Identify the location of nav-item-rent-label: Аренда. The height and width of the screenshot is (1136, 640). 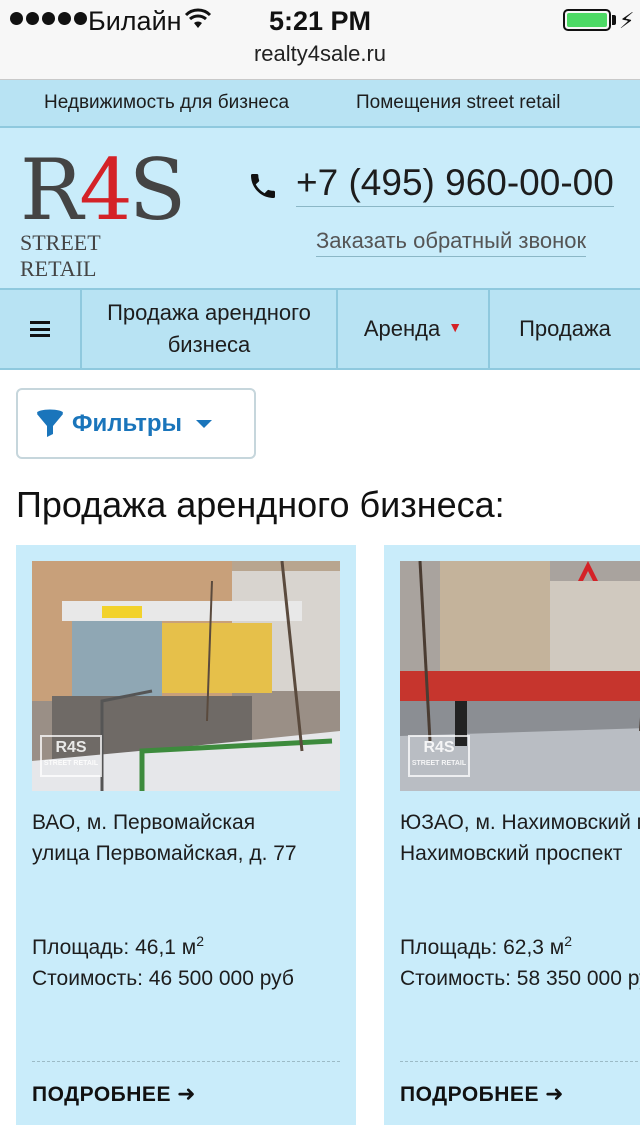
(402, 328).